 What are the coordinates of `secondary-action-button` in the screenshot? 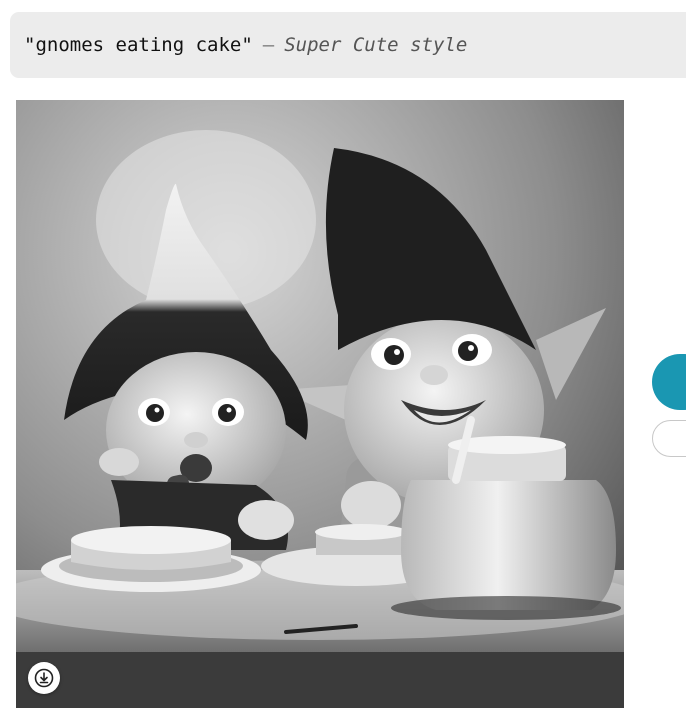 It's located at (669, 438).